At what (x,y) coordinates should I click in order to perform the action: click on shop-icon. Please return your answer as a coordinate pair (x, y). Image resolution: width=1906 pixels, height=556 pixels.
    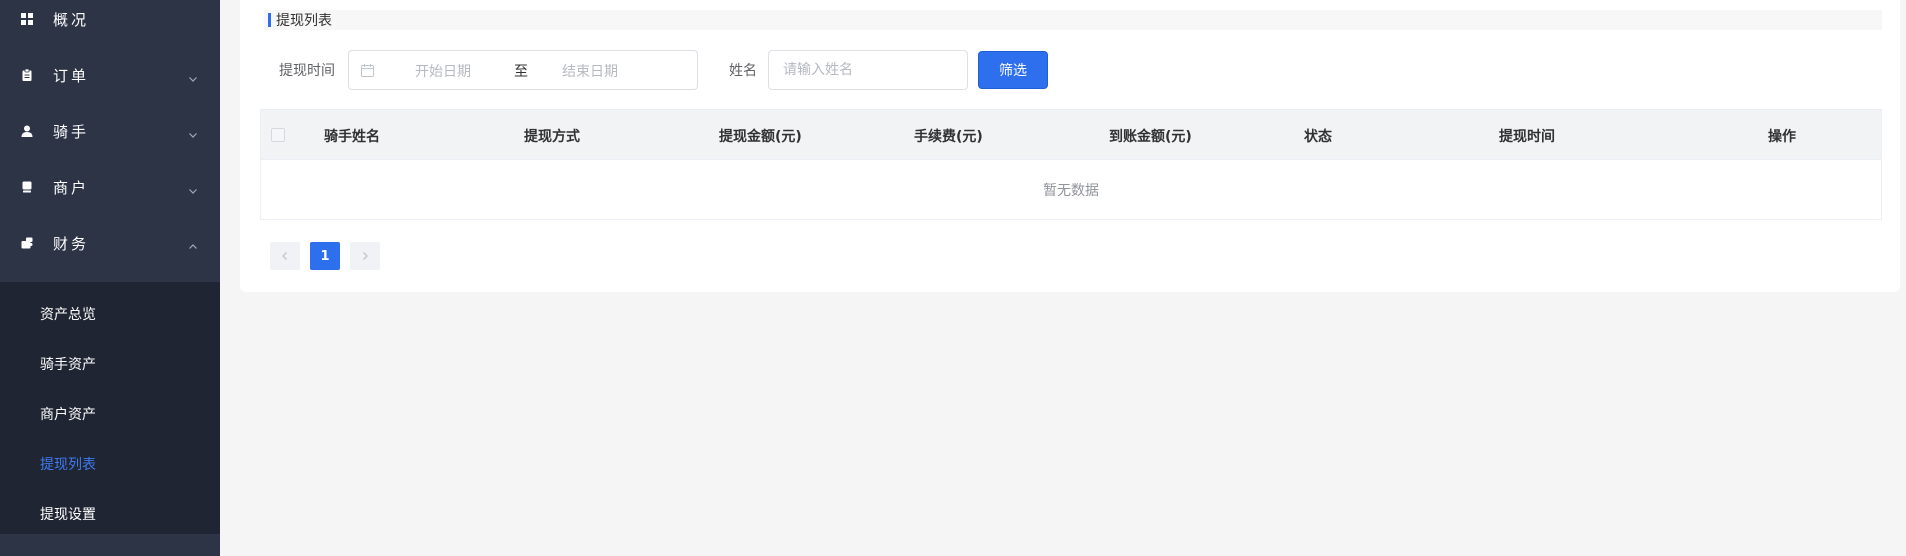
    Looking at the image, I should click on (27, 187).